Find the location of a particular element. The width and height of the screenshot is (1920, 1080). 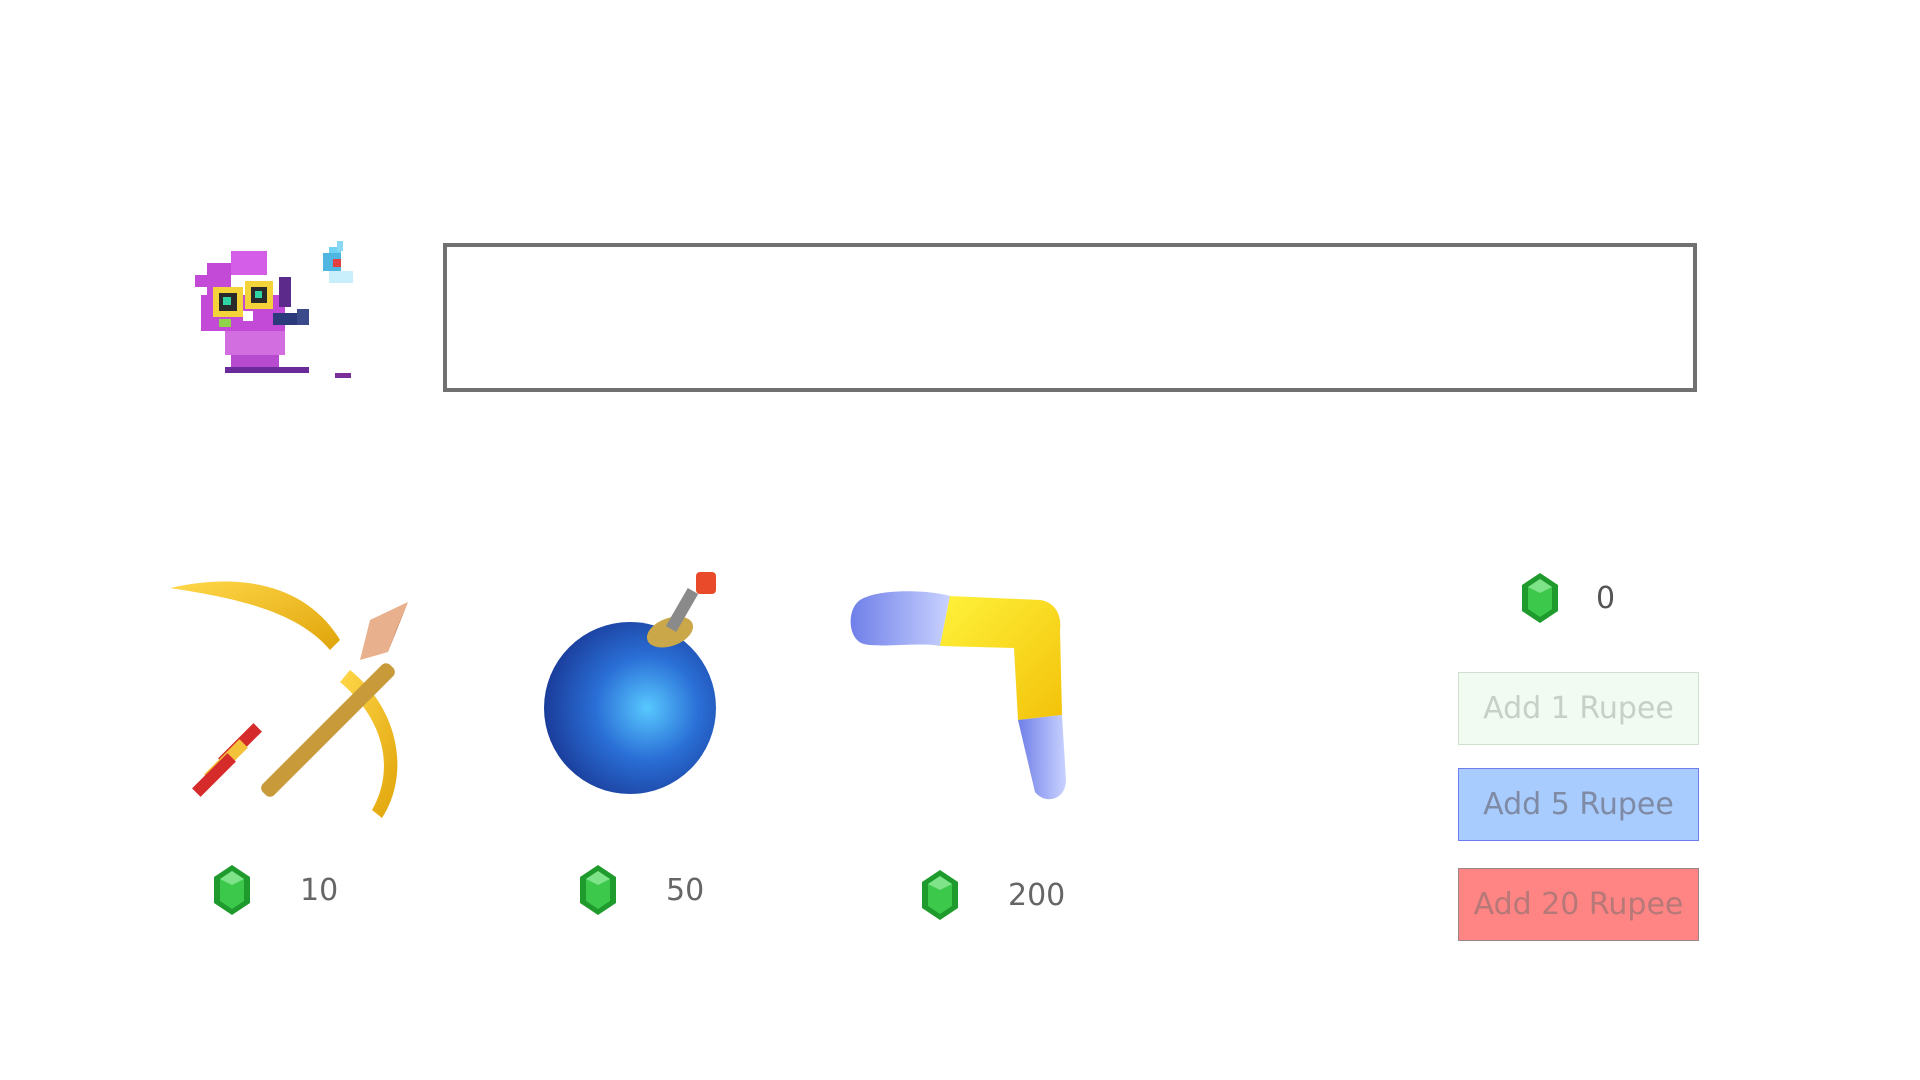

shop-item-bow: 10 is located at coordinates (310, 737).